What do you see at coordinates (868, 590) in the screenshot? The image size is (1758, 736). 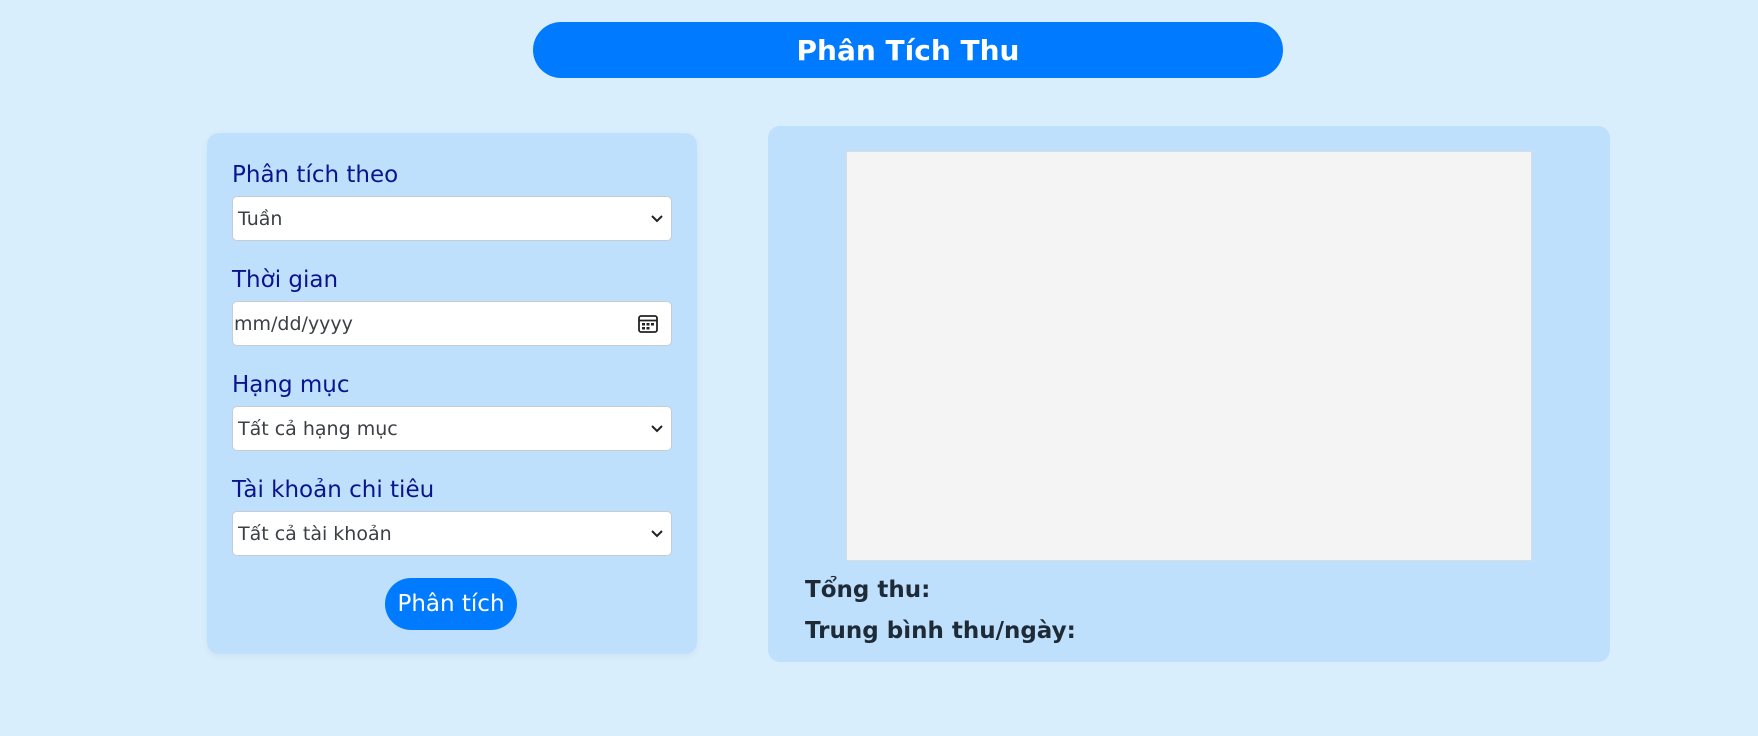 I see `total-income-label: Tổng thu:` at bounding box center [868, 590].